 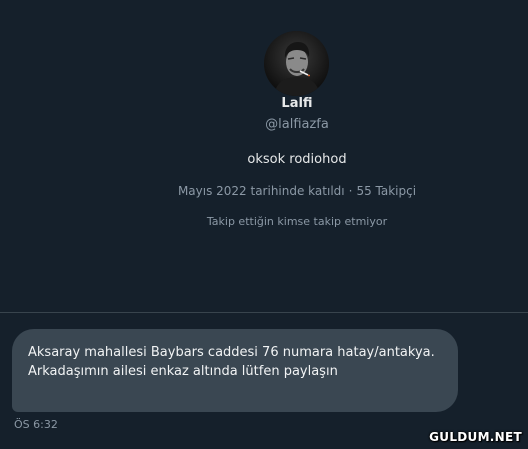 I want to click on divider, so click(x=264, y=312).